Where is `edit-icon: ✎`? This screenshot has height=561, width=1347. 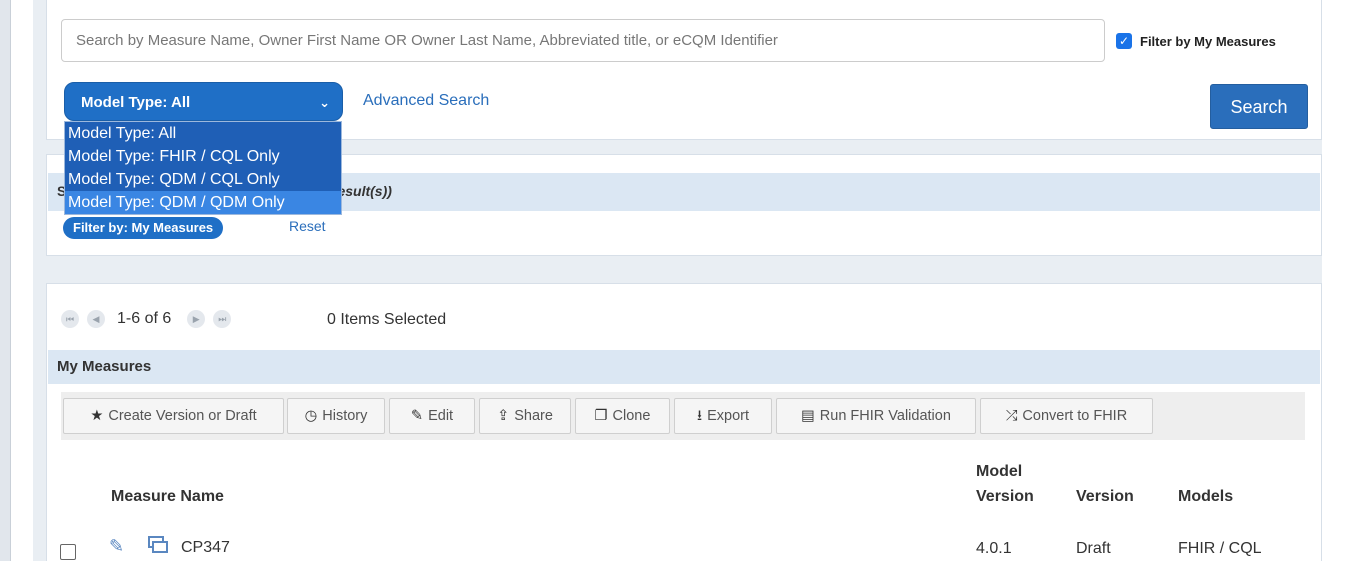 edit-icon: ✎ is located at coordinates (417, 416).